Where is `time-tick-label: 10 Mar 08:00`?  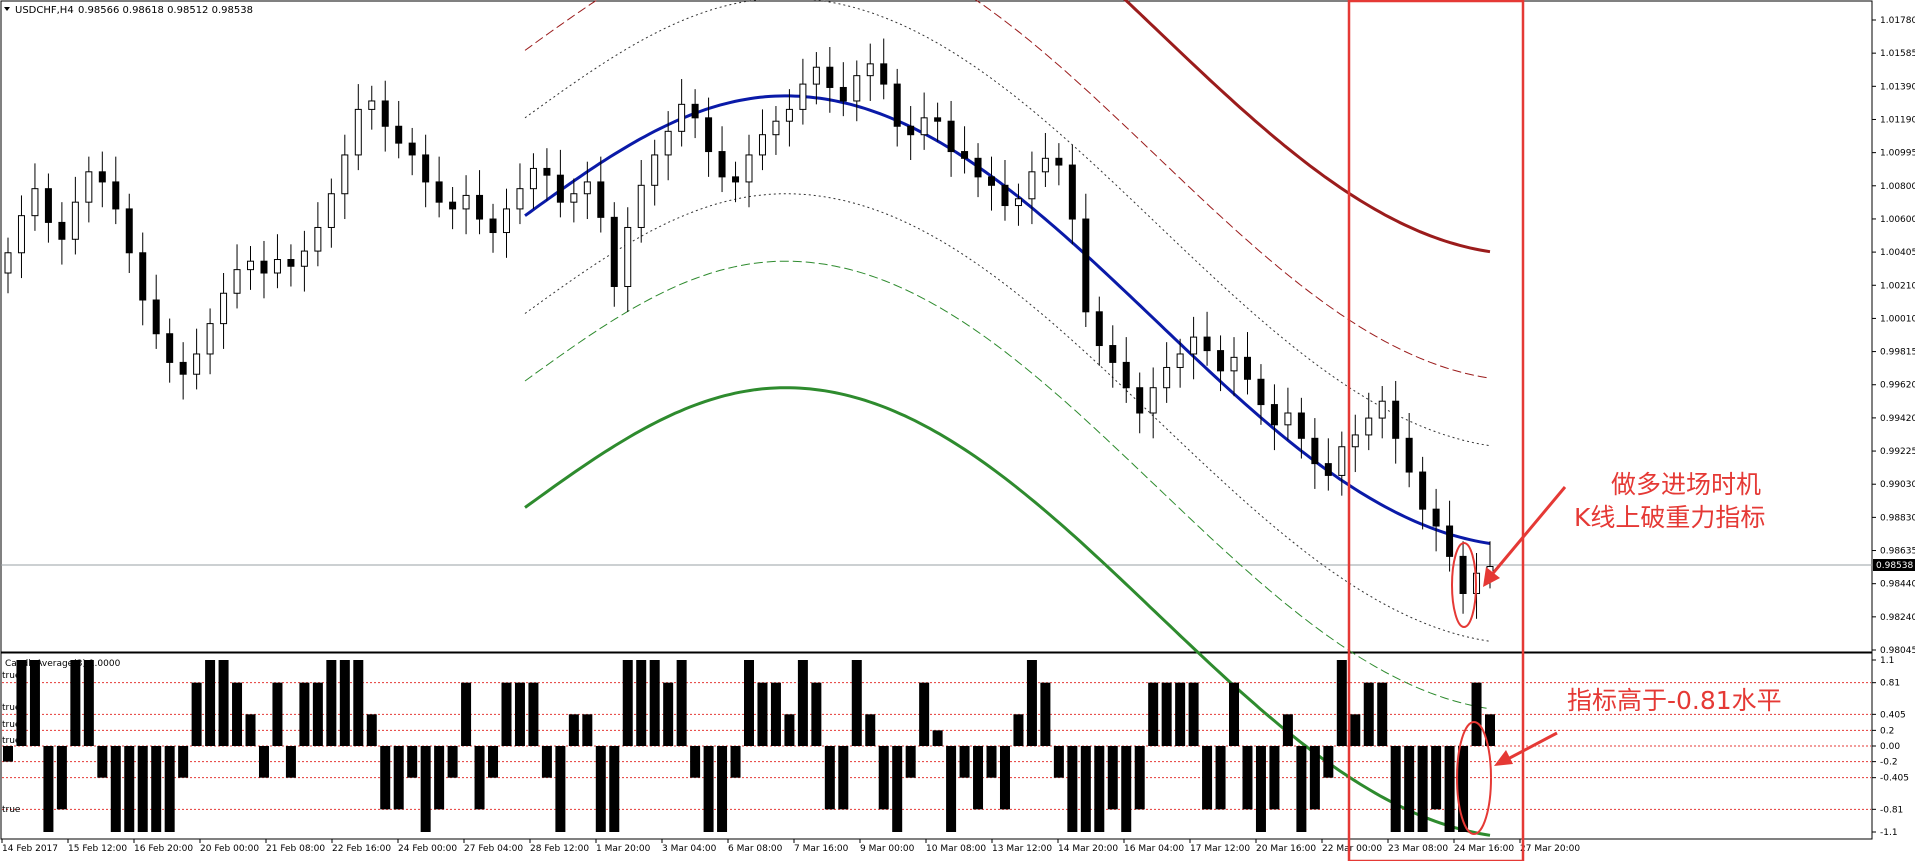
time-tick-label: 10 Mar 08:00 is located at coordinates (956, 849).